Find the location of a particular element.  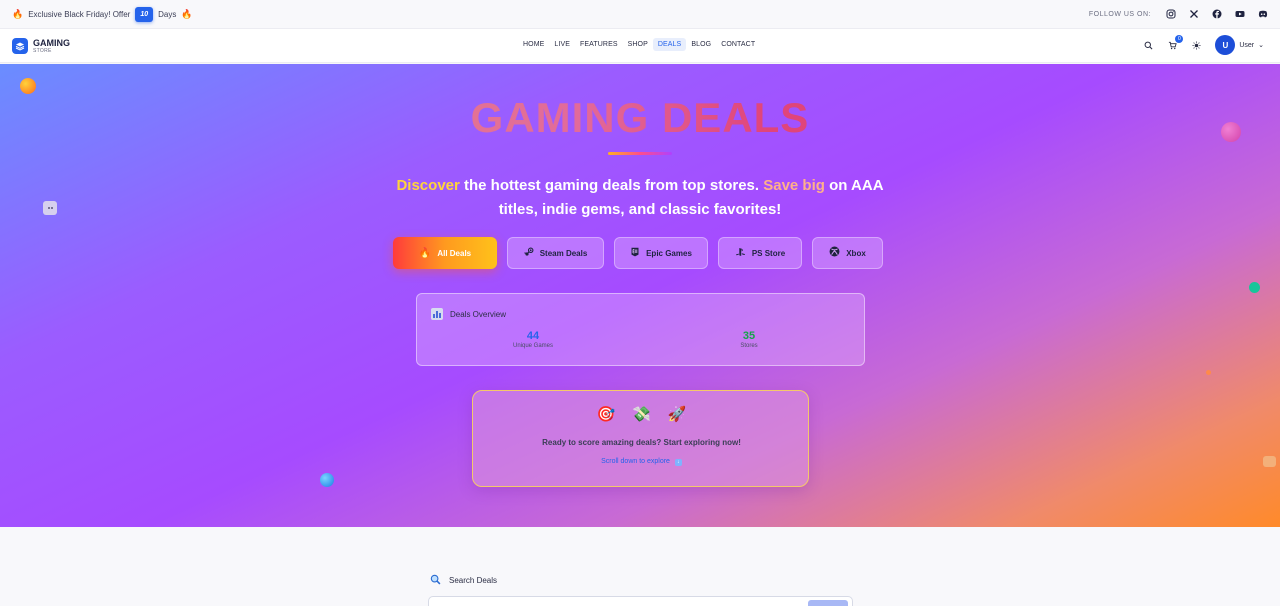

decorative-orb-blue is located at coordinates (327, 480).